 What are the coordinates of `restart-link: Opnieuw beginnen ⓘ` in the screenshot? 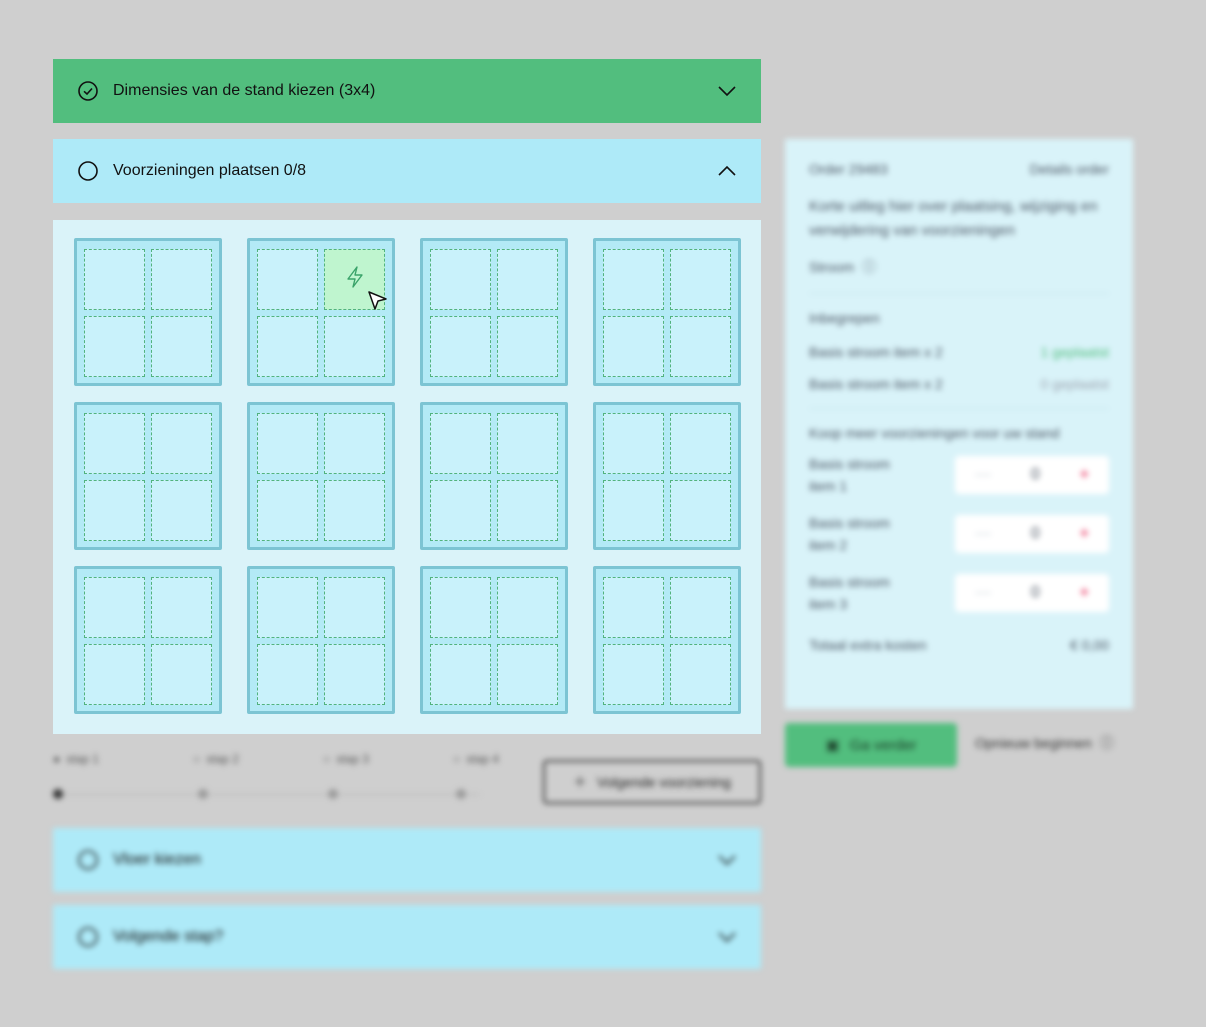 It's located at (1044, 743).